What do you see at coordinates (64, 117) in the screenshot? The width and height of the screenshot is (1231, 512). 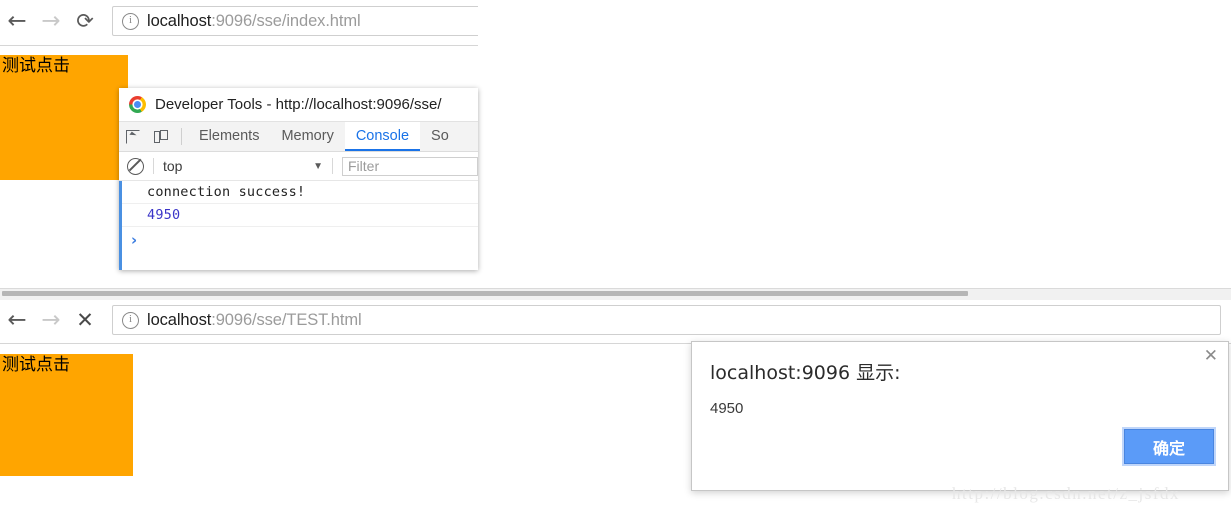 I see `test-click-button-top: 测试点击` at bounding box center [64, 117].